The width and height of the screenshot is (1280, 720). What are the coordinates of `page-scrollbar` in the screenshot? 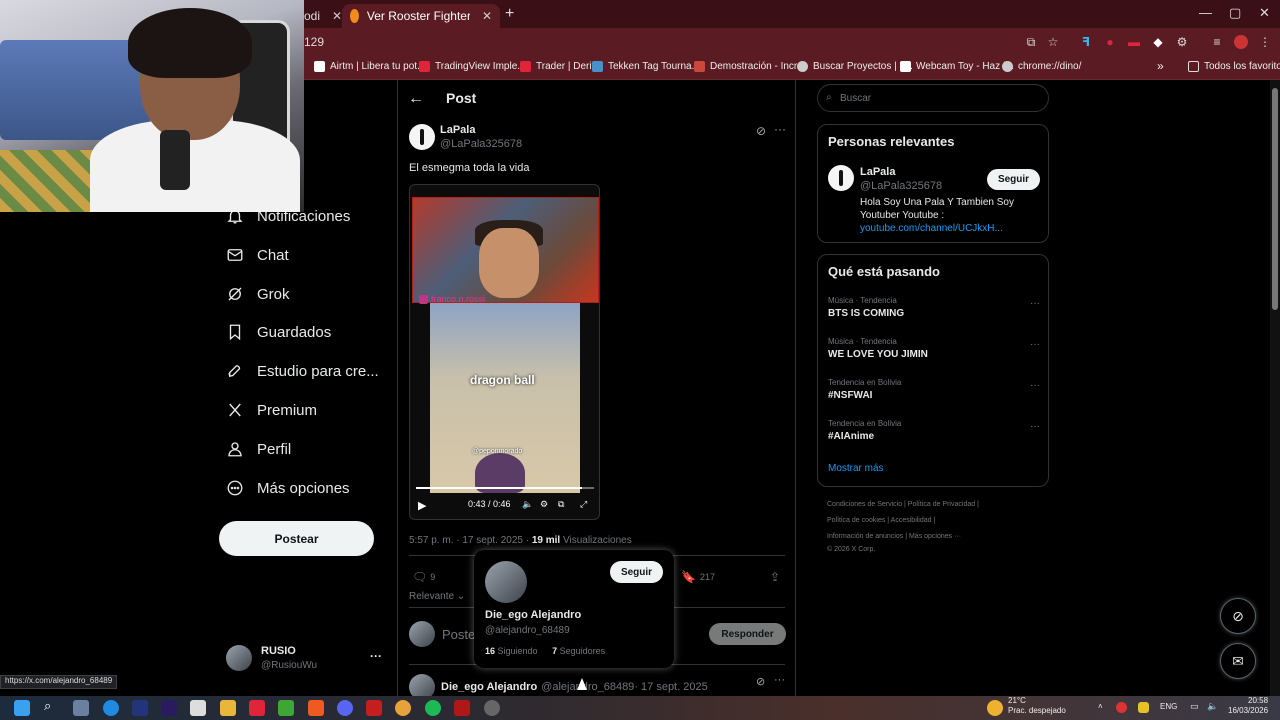 It's located at (1275, 388).